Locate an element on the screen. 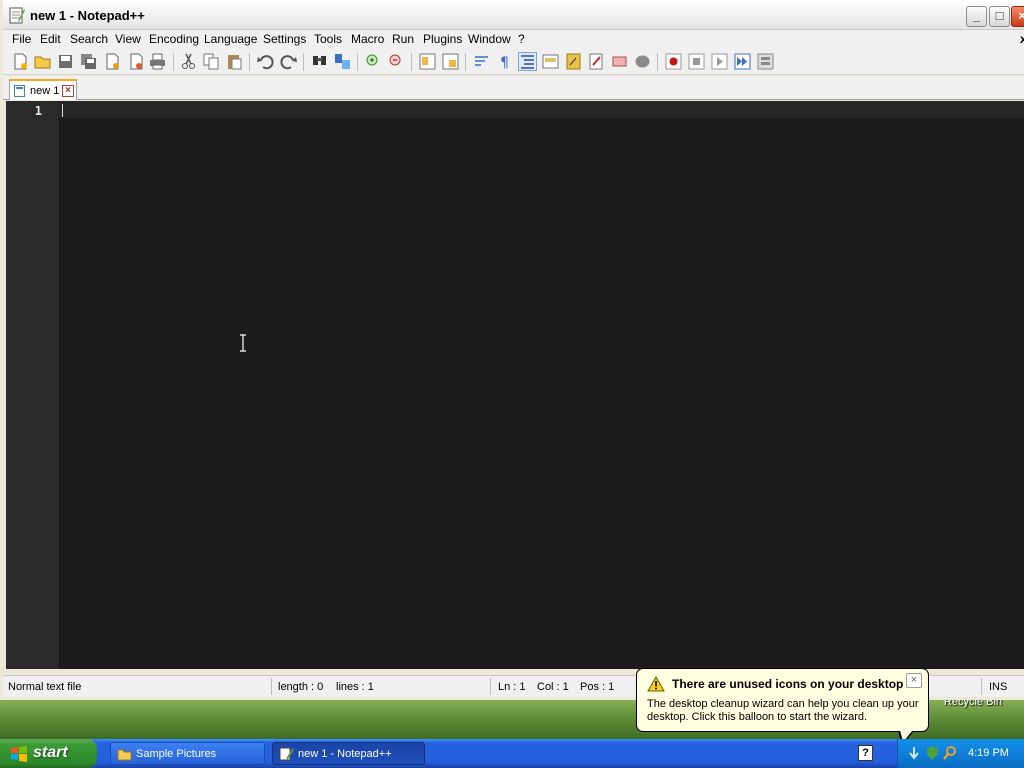 The image size is (1024, 768). search-icon is located at coordinates (950, 753).